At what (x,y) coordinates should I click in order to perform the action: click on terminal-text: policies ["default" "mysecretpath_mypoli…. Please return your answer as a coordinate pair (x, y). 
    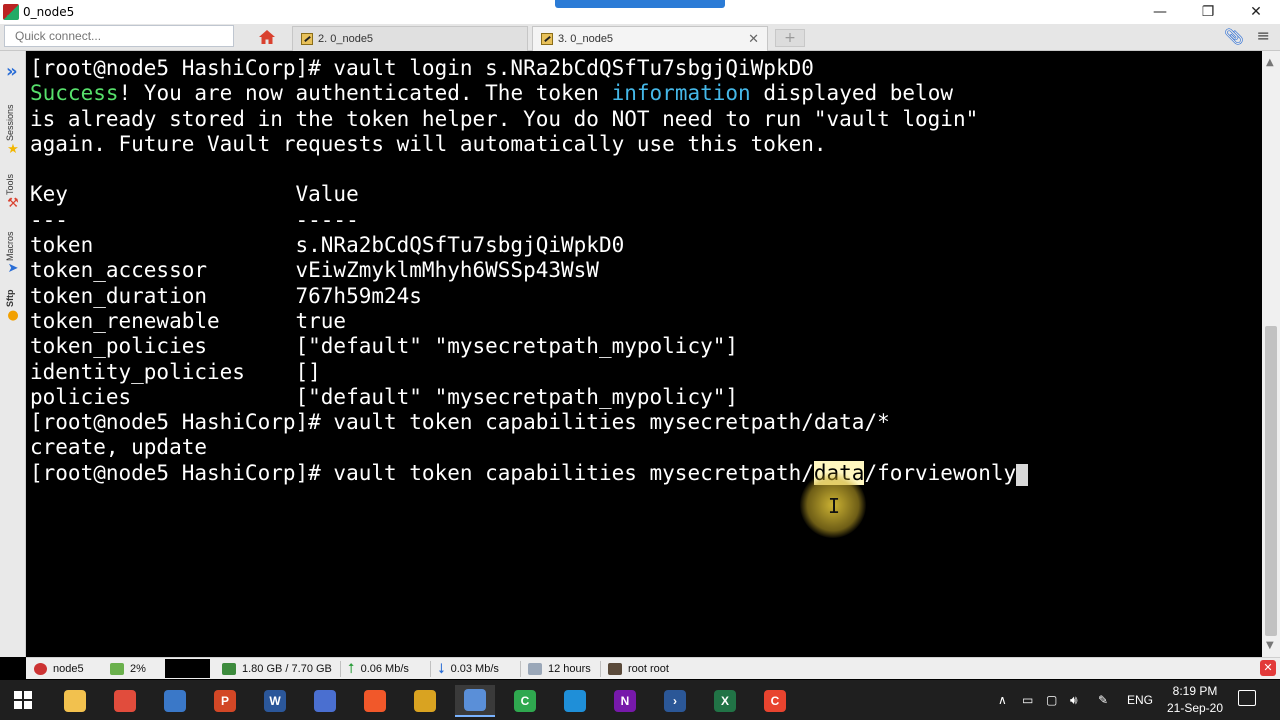
    Looking at the image, I should click on (384, 396).